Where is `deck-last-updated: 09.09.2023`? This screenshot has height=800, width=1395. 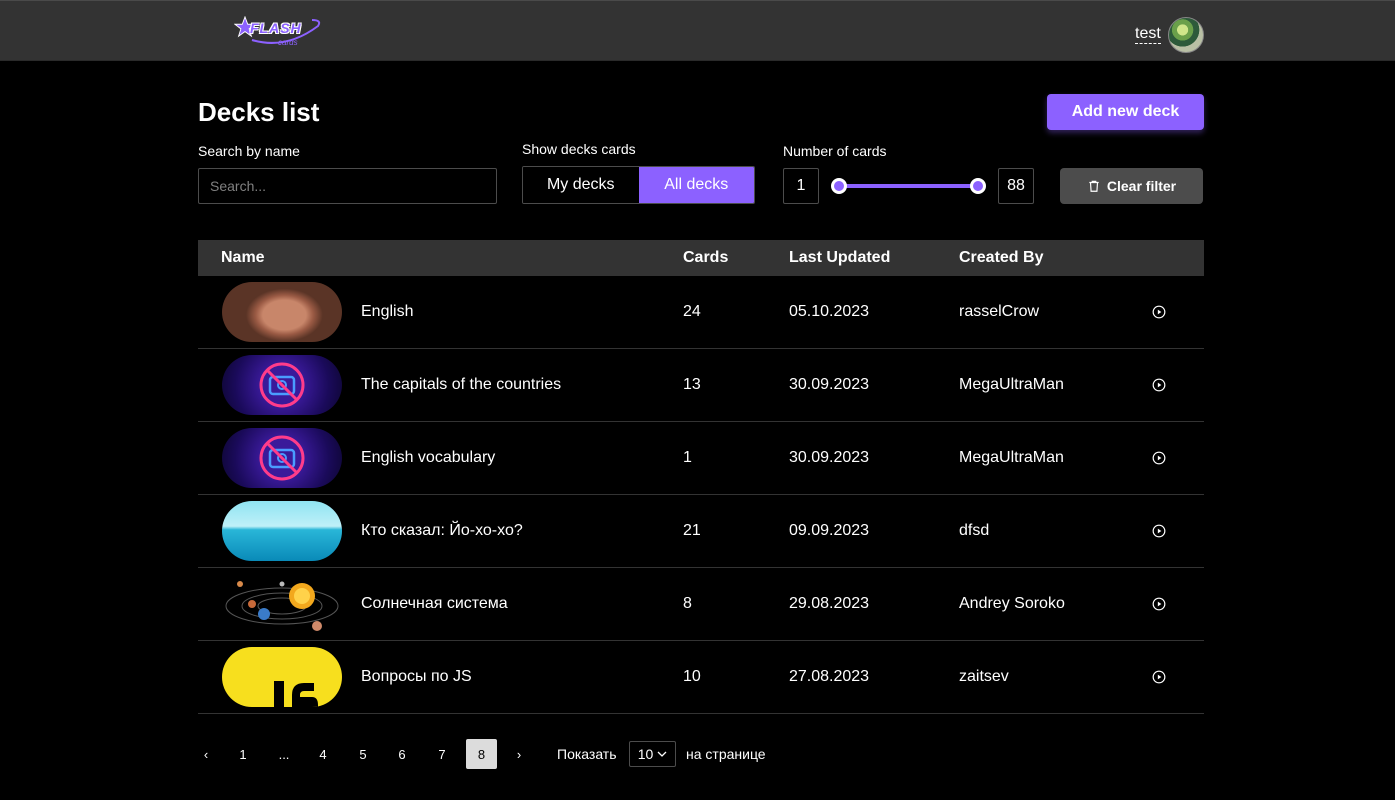 deck-last-updated: 09.09.2023 is located at coordinates (829, 530).